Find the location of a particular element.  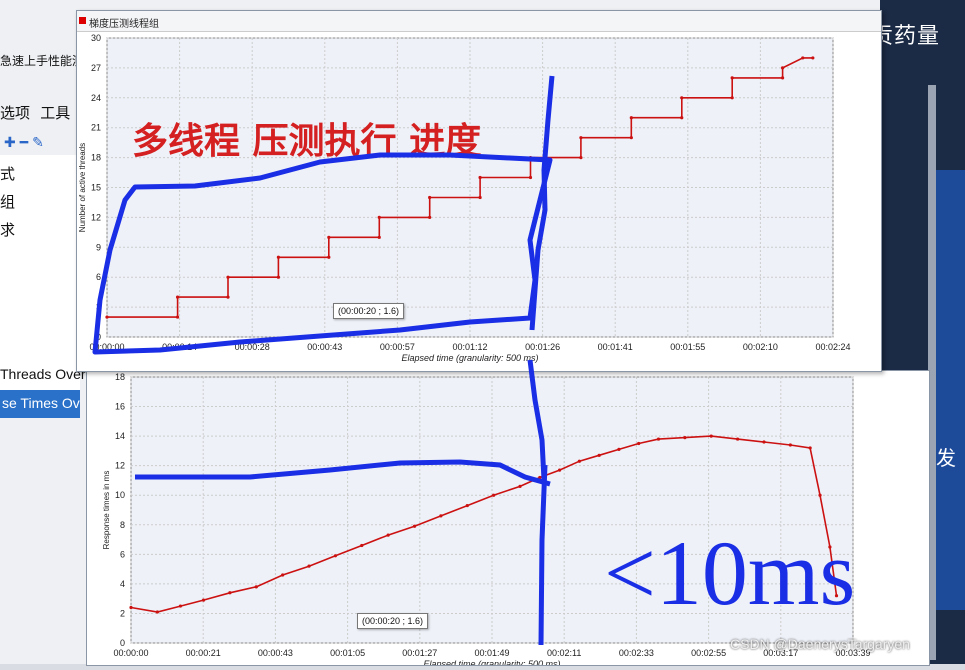

watermark: CSDN @DaenerysTargaryen is located at coordinates (820, 644).